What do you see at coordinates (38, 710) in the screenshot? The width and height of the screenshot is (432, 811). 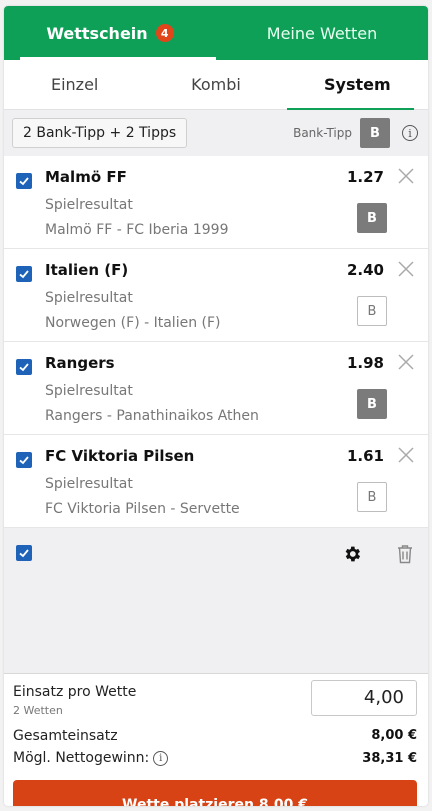 I see `bet-count-label: 2 Wetten` at bounding box center [38, 710].